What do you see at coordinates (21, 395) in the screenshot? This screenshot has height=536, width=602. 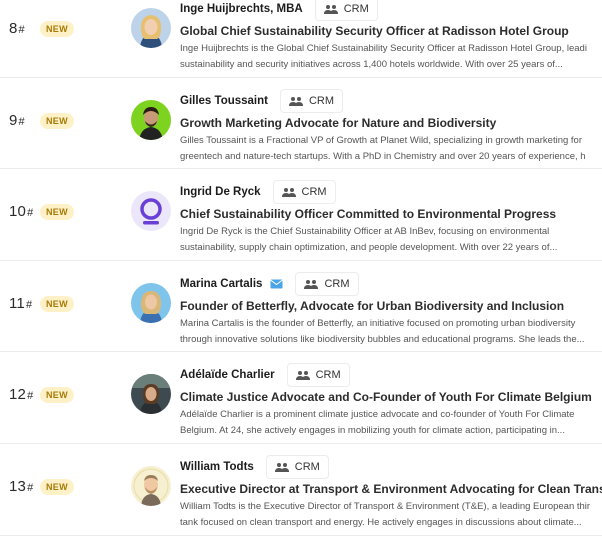 I see `rank-number: 12#` at bounding box center [21, 395].